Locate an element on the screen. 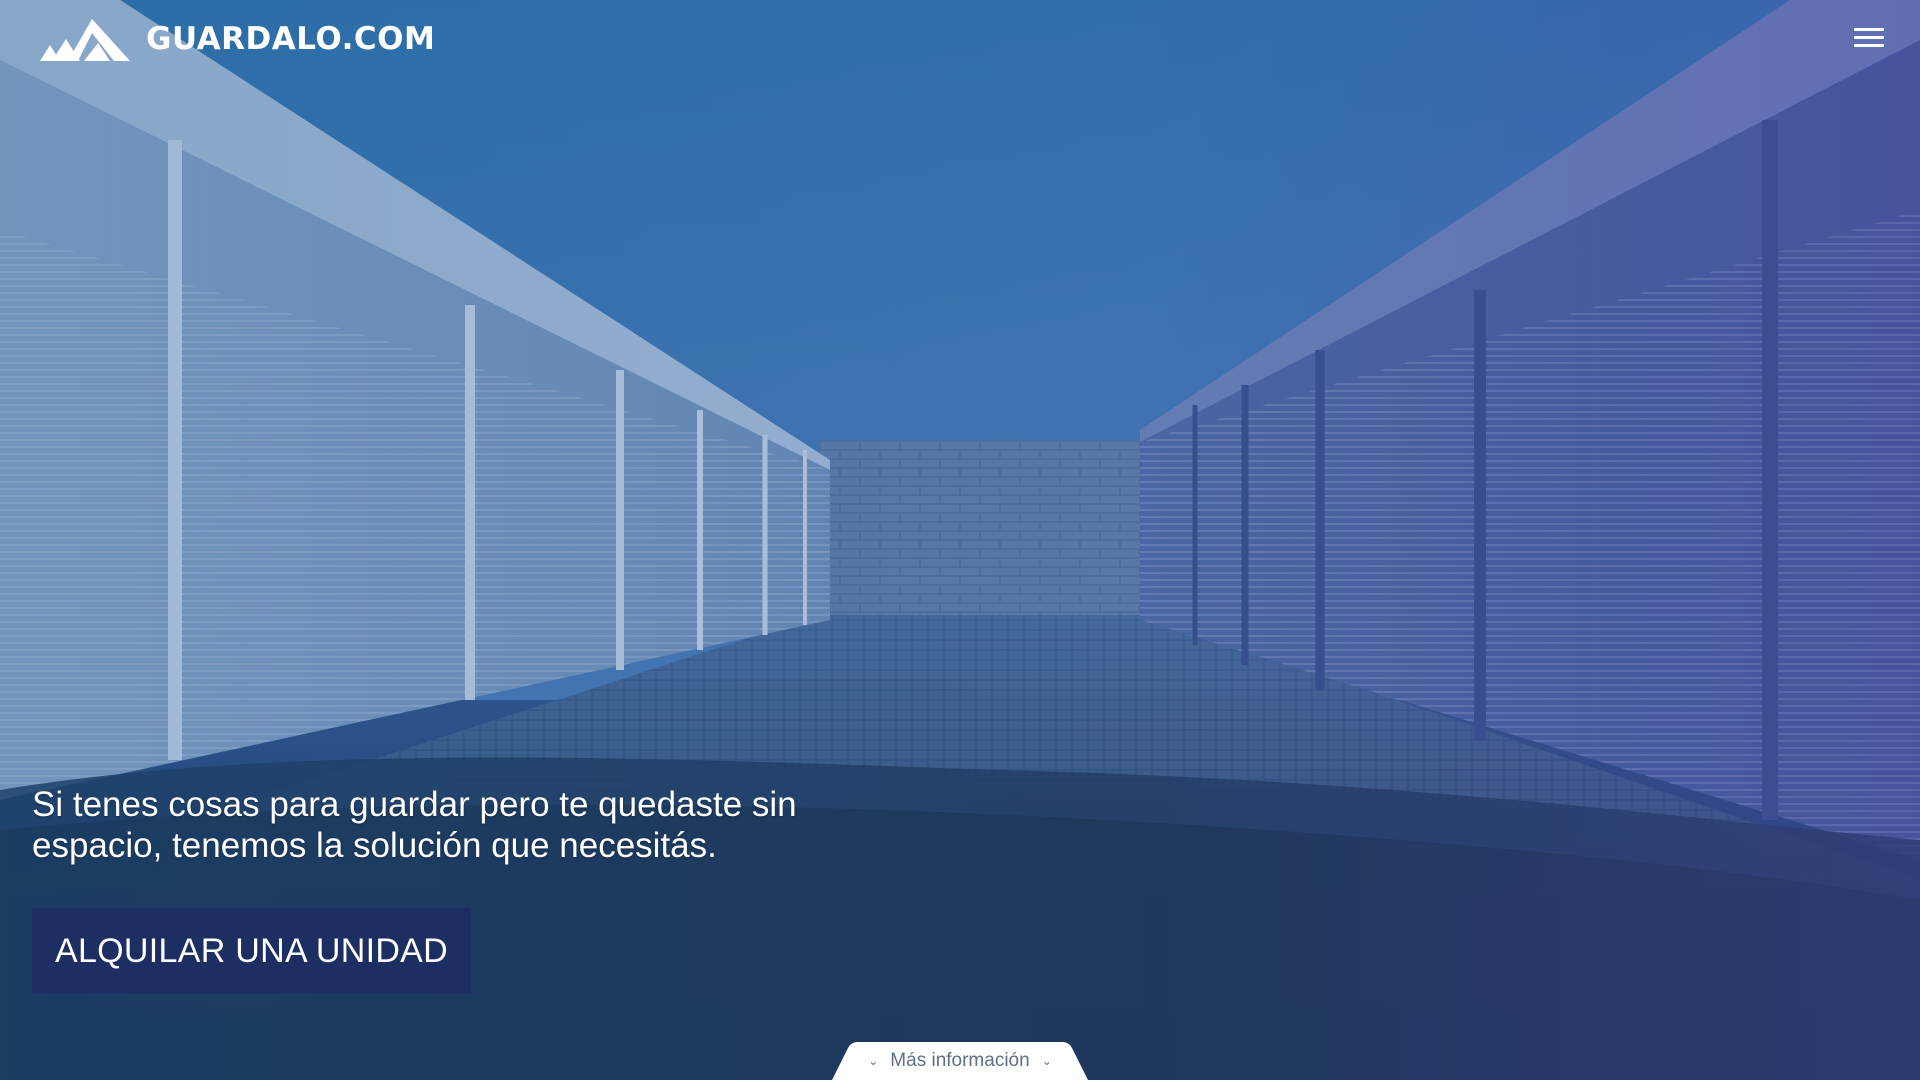 This screenshot has height=1080, width=1920. hamburger-menu-icon is located at coordinates (1869, 38).